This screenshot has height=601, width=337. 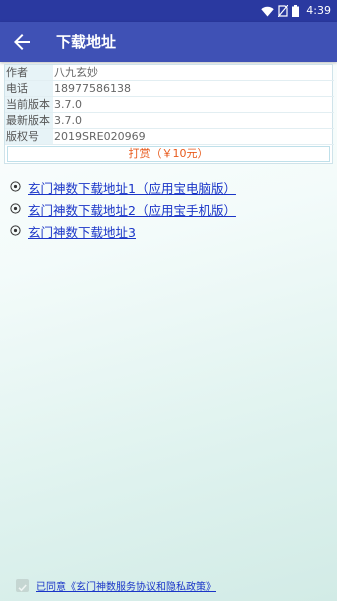 I want to click on status-time: 4:39, so click(x=318, y=10).